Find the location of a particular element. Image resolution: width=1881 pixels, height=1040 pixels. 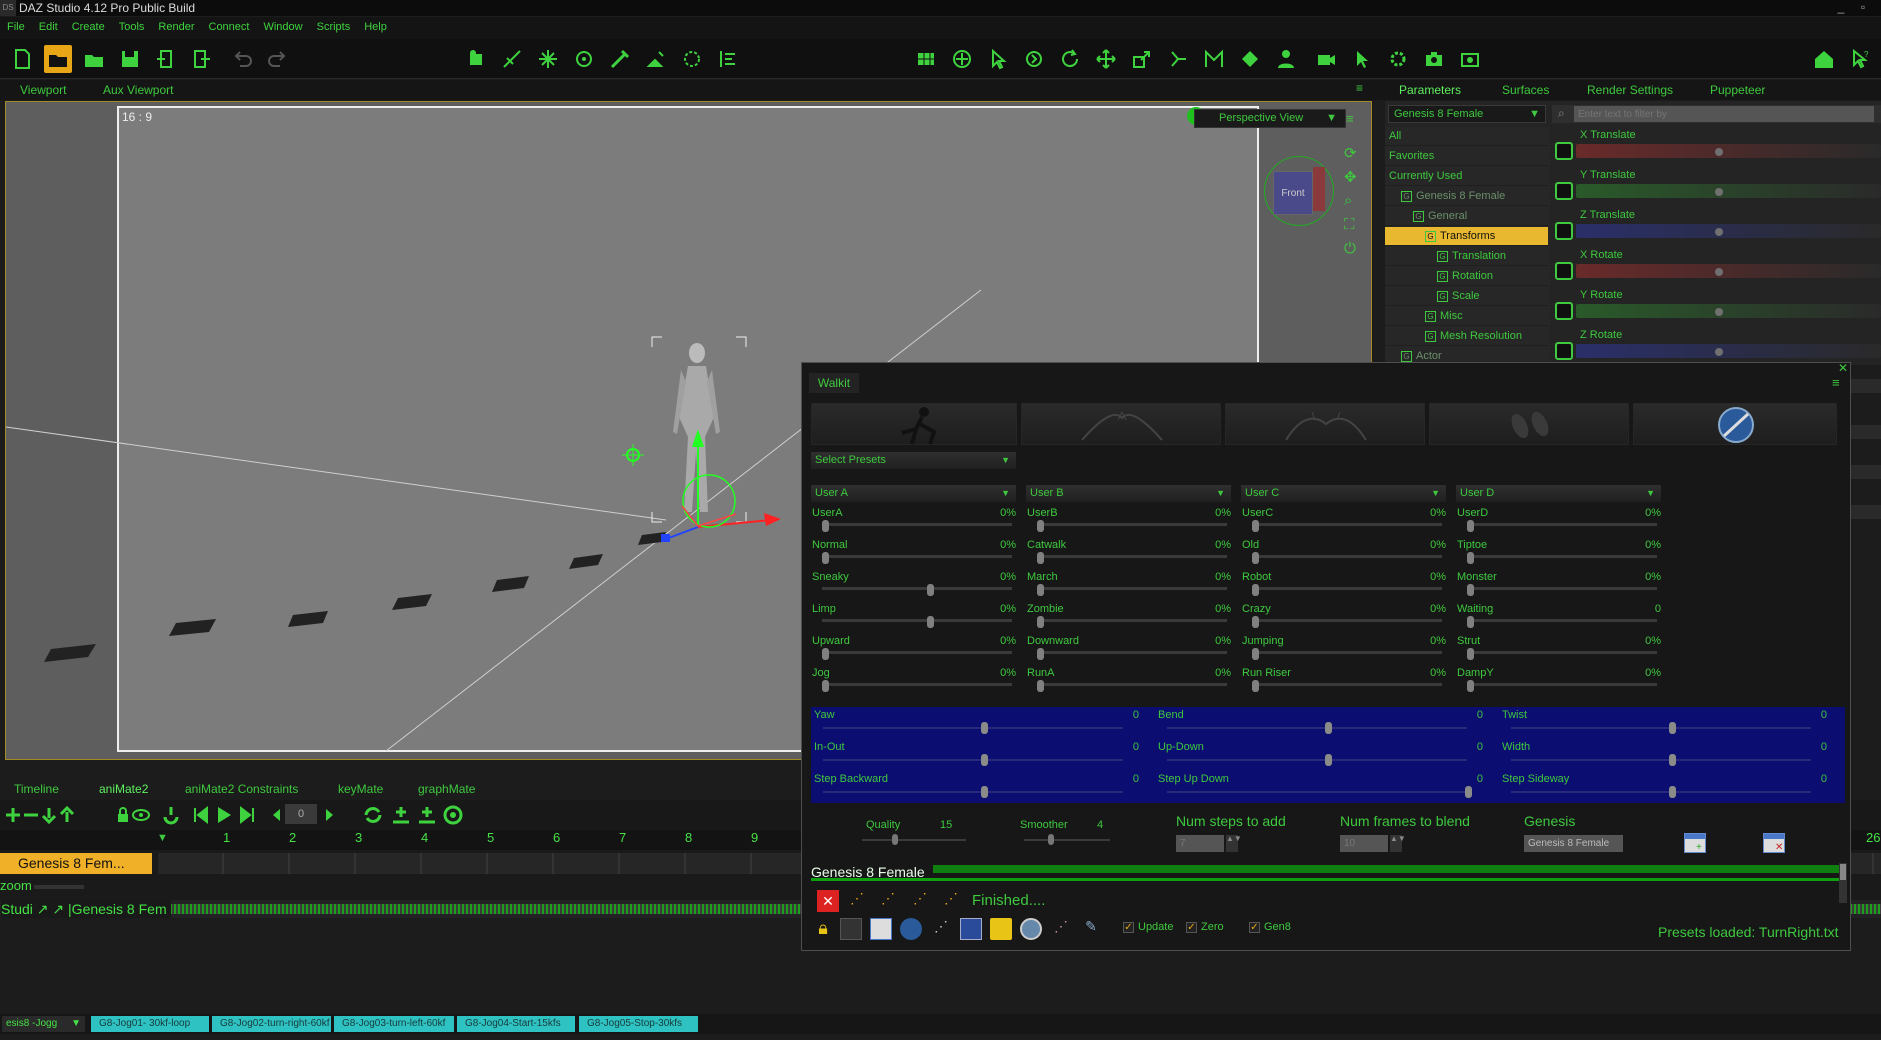

clock-icon is located at coordinates (1031, 929).